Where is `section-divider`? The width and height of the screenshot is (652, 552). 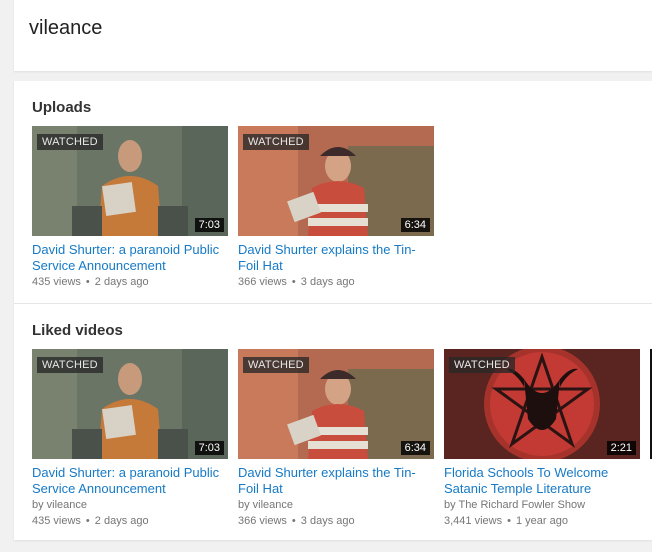
section-divider is located at coordinates (333, 303).